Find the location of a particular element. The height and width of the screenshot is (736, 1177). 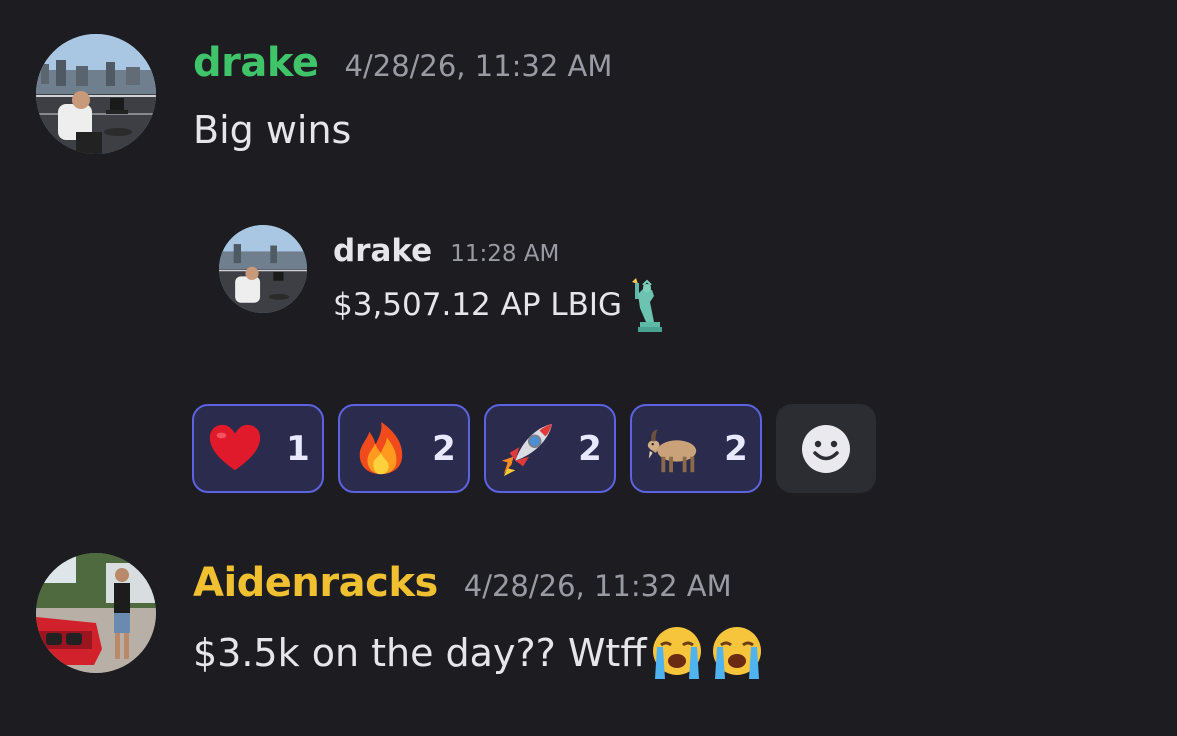

message-text-row: $3.5k on the day?? Wtff is located at coordinates (479, 653).